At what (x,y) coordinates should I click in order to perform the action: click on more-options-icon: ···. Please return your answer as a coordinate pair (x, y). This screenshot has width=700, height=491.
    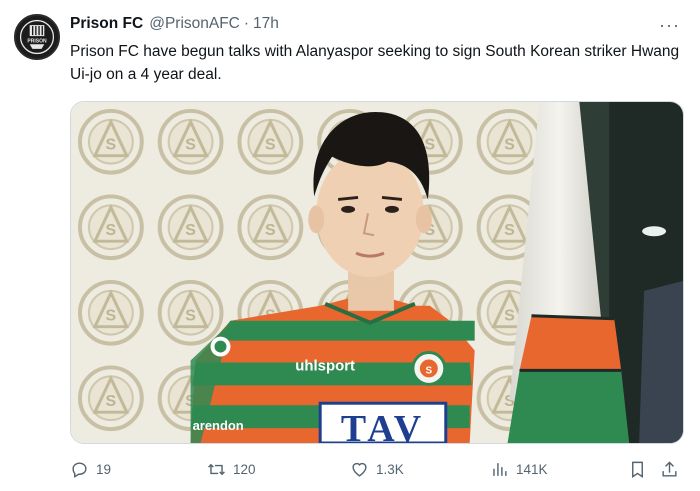
    Looking at the image, I should click on (669, 25).